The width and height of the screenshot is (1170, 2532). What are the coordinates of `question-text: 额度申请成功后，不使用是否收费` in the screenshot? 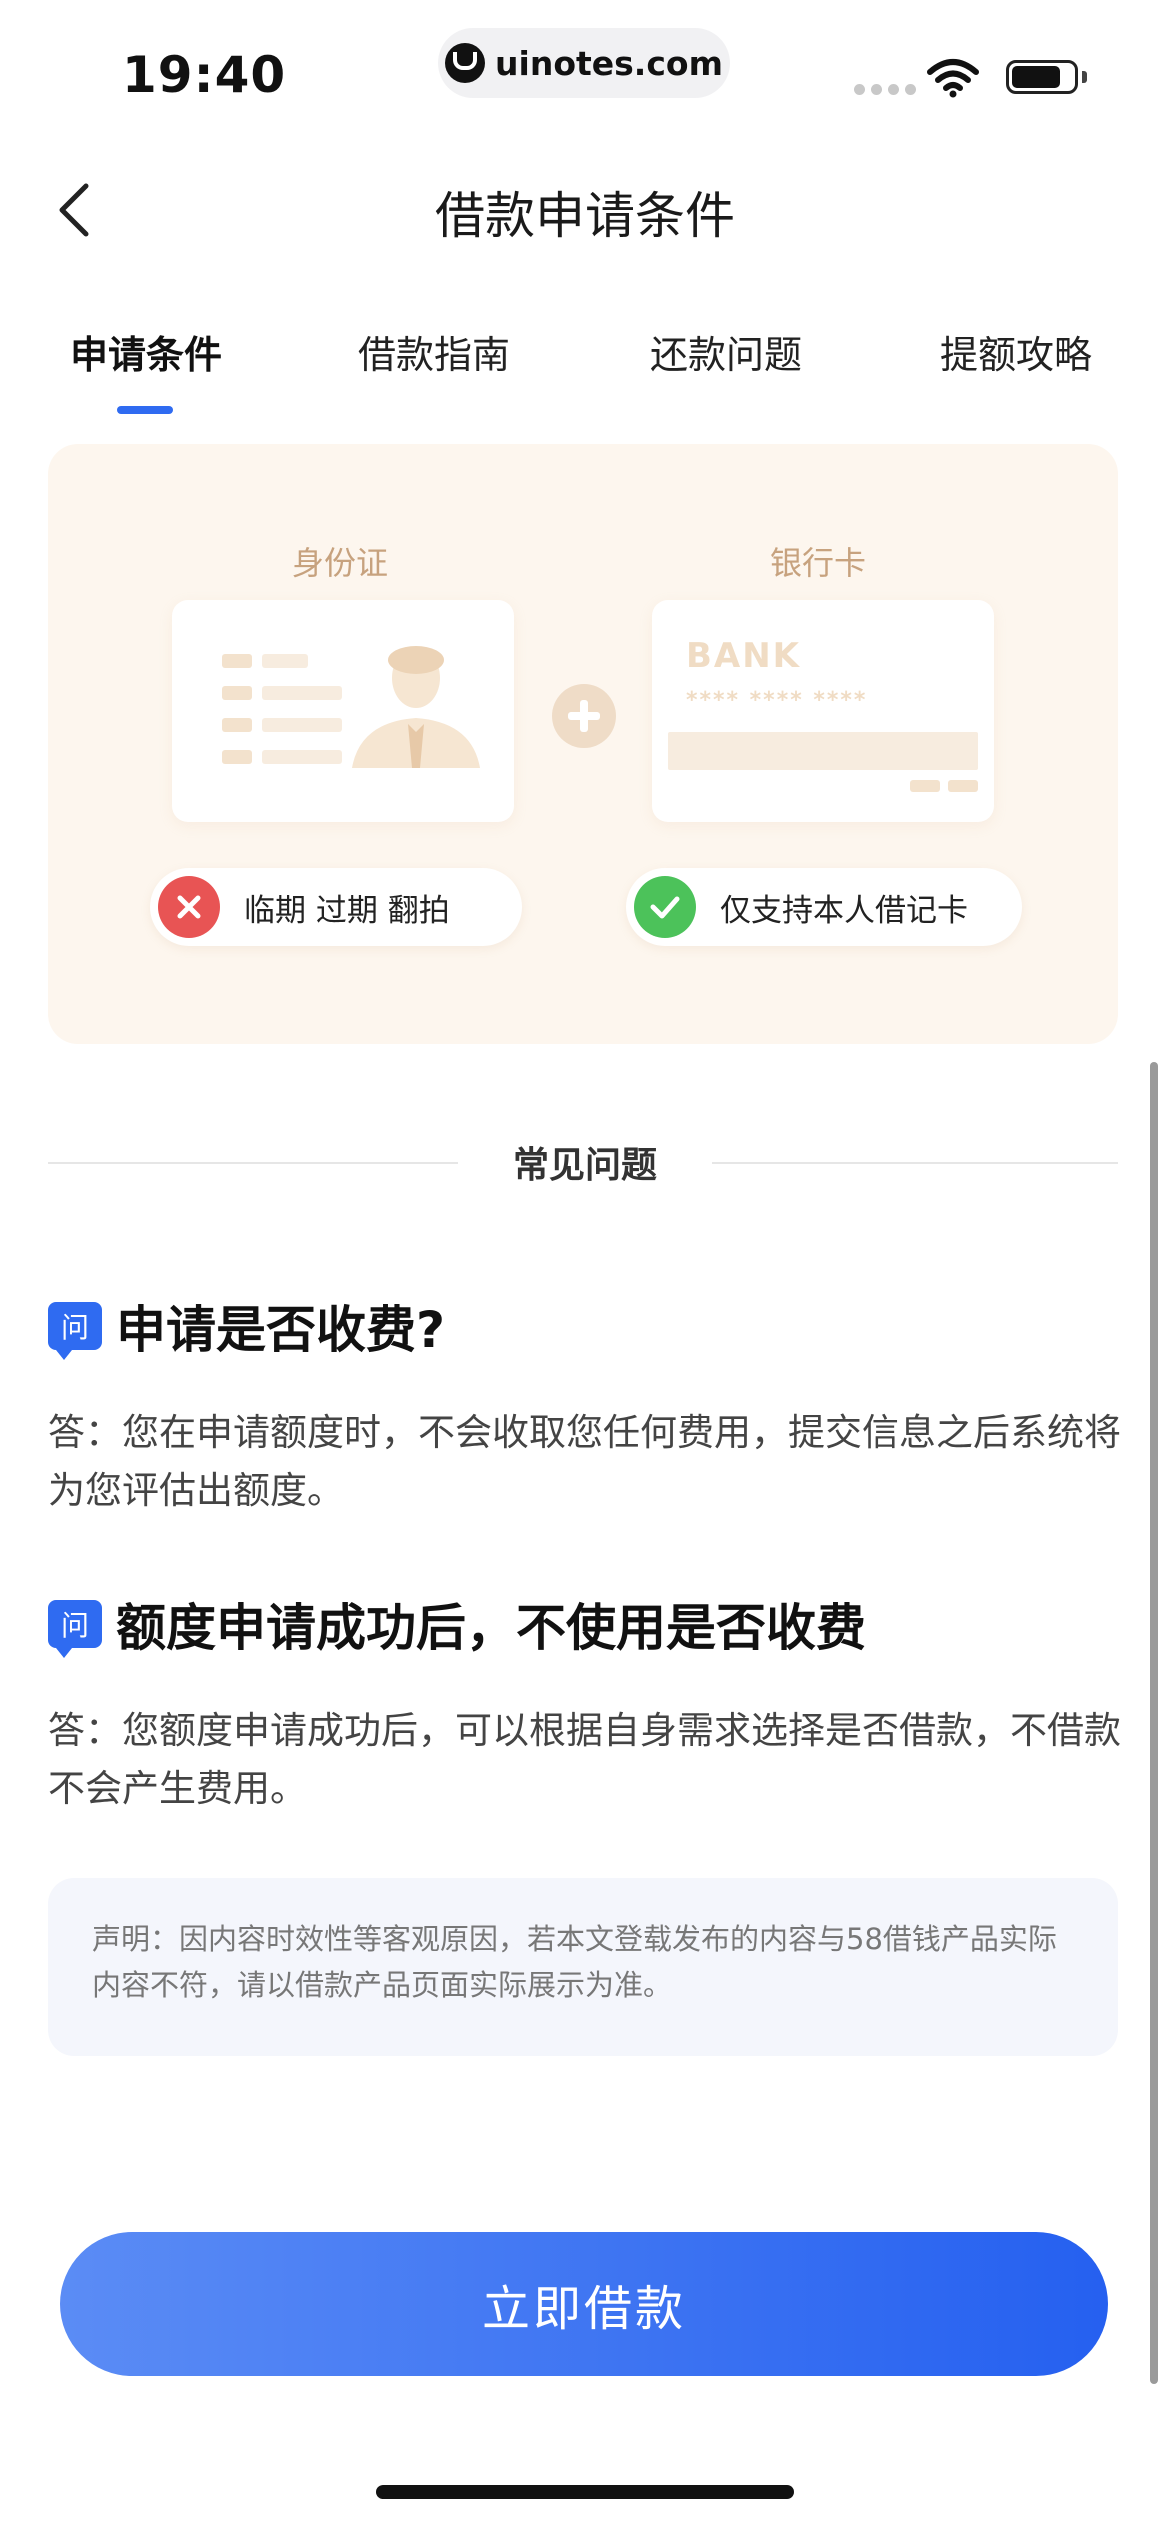 It's located at (491, 1628).